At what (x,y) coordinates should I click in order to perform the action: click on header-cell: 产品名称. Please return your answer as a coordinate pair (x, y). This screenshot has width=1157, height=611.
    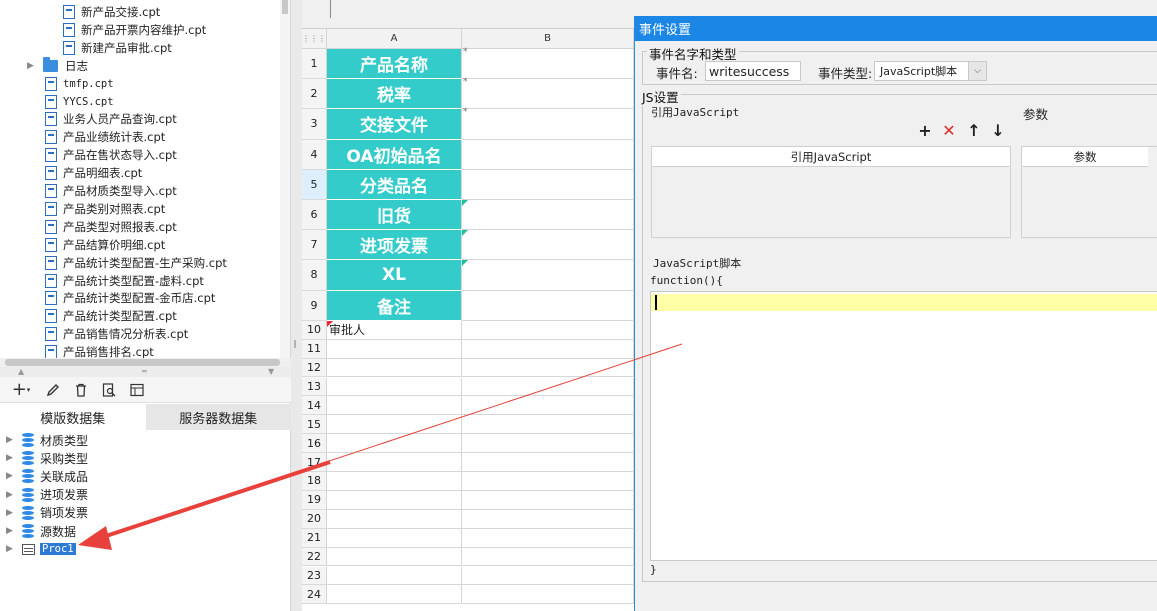
    Looking at the image, I should click on (394, 64).